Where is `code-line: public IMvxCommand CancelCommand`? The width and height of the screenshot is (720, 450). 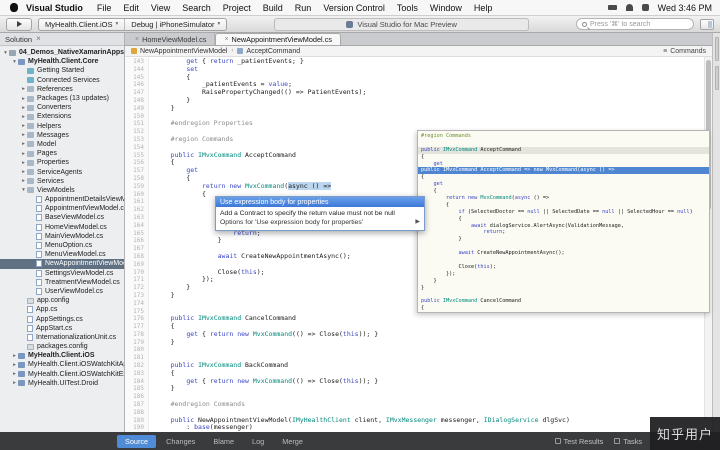
code-line: public IMvxCommand CancelCommand is located at coordinates (428, 318).